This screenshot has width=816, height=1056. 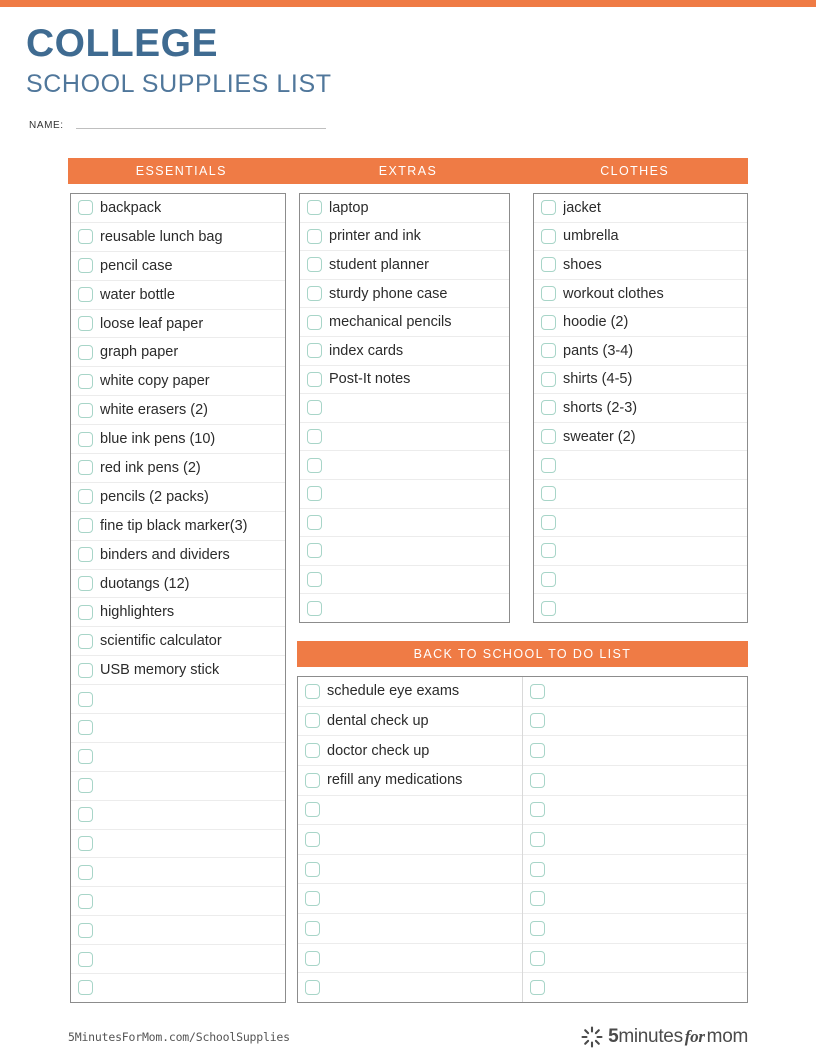 I want to click on checklist-row: schedule eye exams, so click(x=410, y=692).